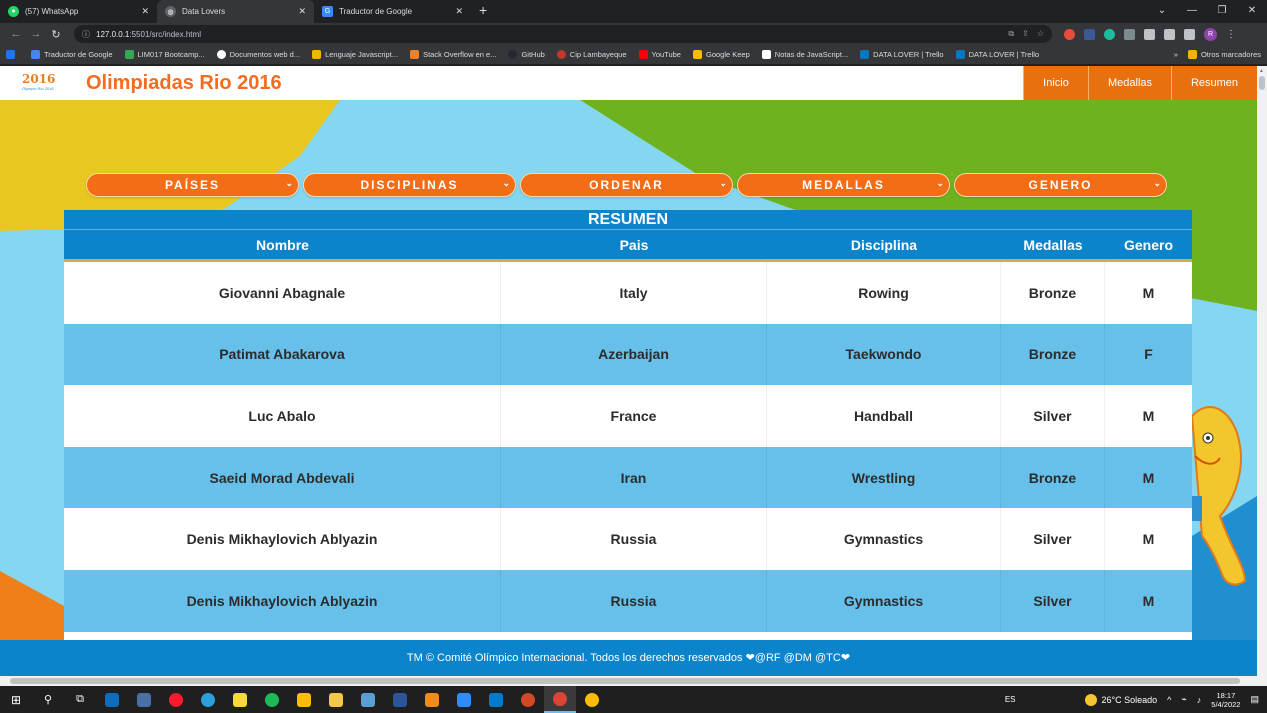 The image size is (1267, 713). What do you see at coordinates (1121, 699) in the screenshot?
I see `weather-widget: 26°C Soleado` at bounding box center [1121, 699].